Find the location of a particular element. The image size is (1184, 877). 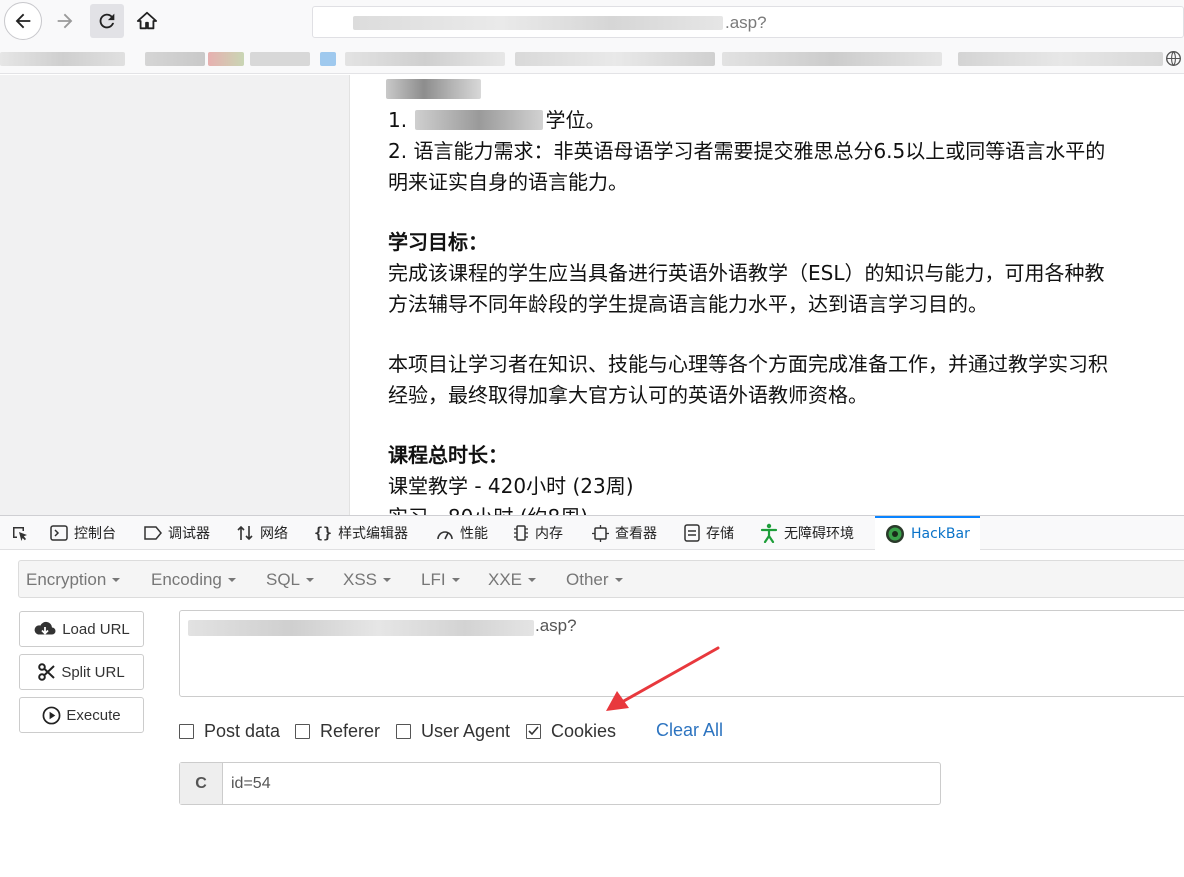

load-url-button: Load URL is located at coordinates (81, 629).